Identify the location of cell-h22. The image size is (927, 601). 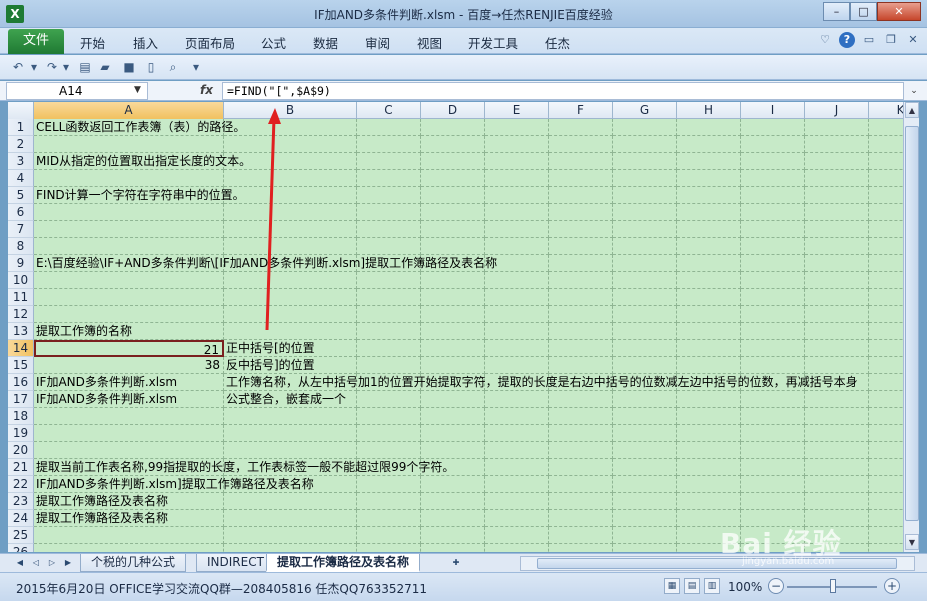
(709, 484).